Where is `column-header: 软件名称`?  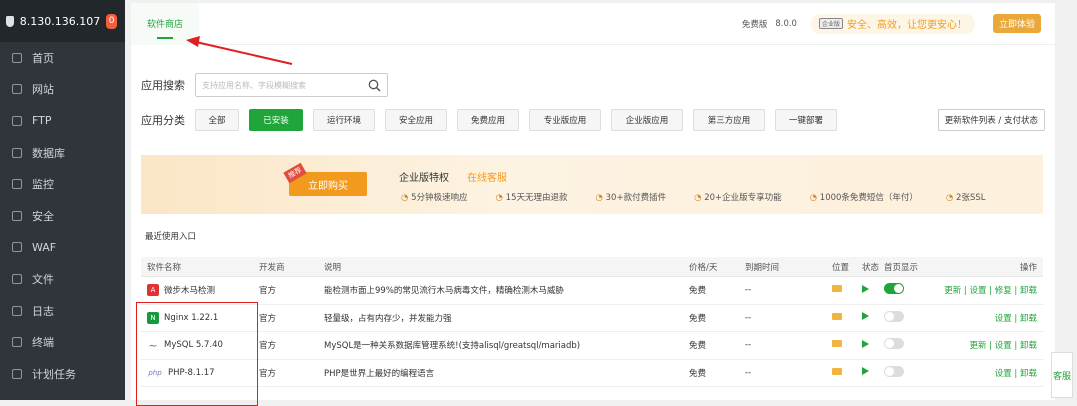
column-header: 软件名称 is located at coordinates (164, 267).